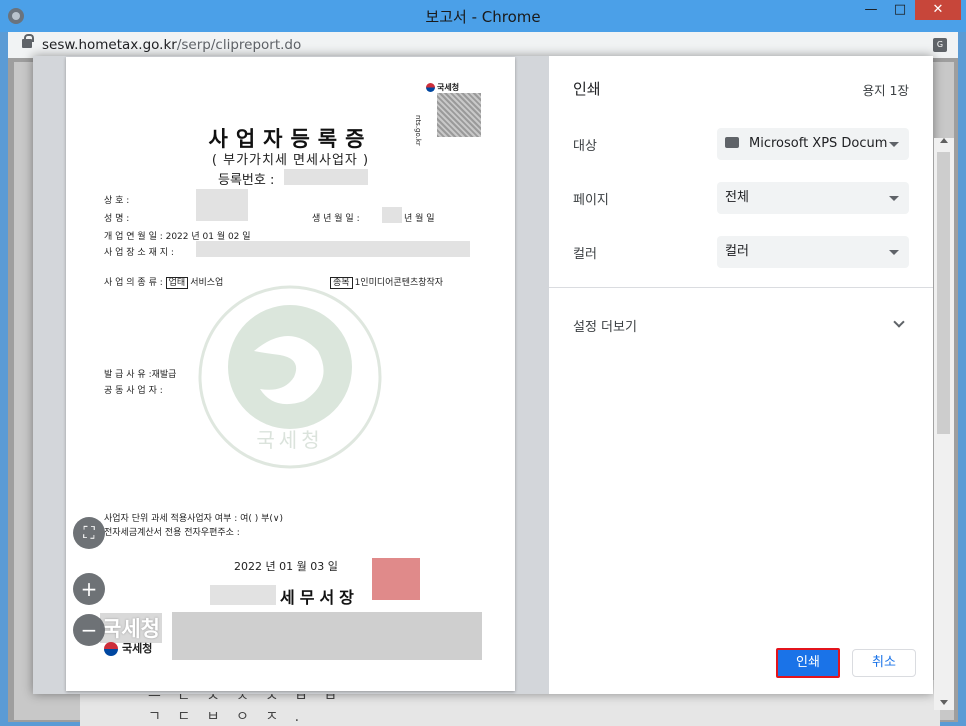  Describe the element at coordinates (333, 249) in the screenshot. I see `redacted-address` at that location.